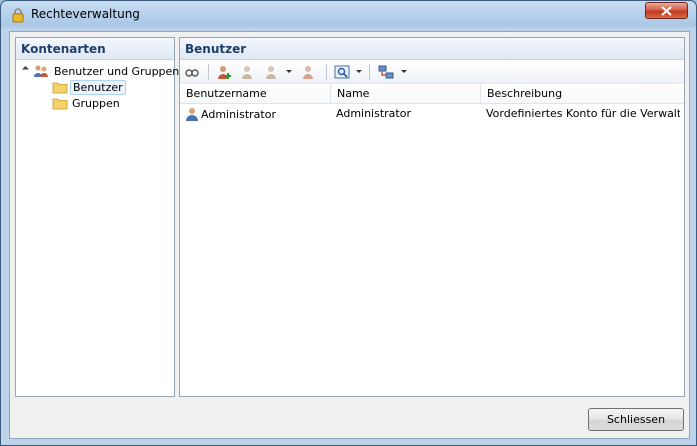 This screenshot has width=697, height=446. What do you see at coordinates (405, 94) in the screenshot?
I see `column-header-name: Name` at bounding box center [405, 94].